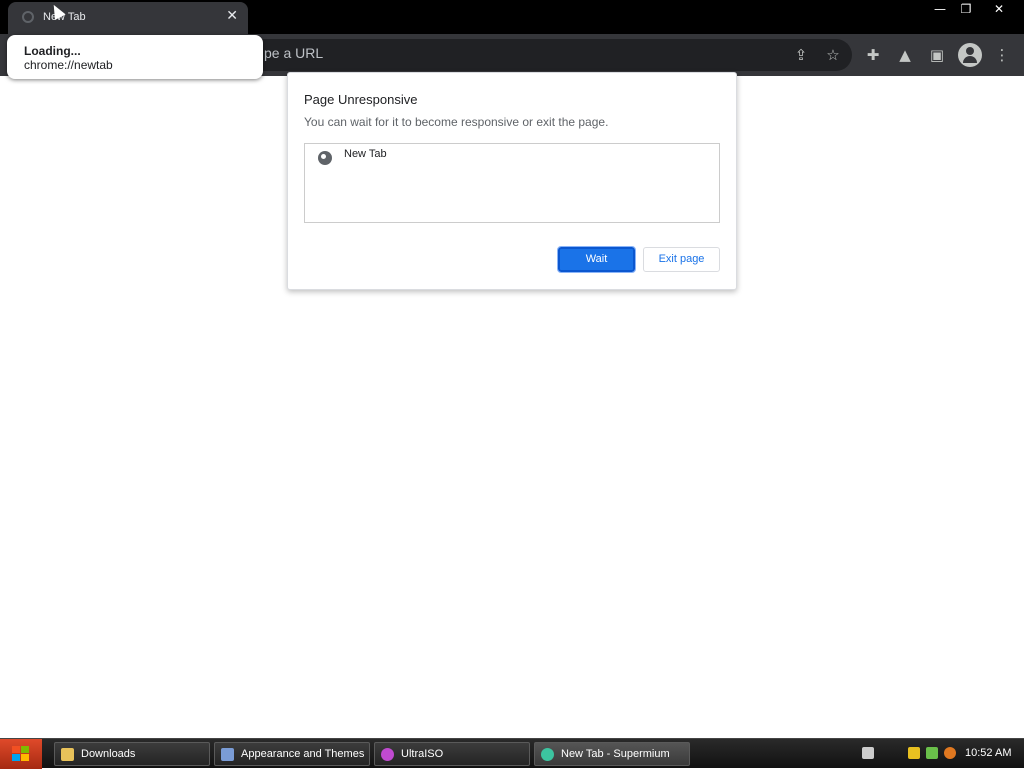  What do you see at coordinates (596, 259) in the screenshot?
I see `wait-button: Wait` at bounding box center [596, 259].